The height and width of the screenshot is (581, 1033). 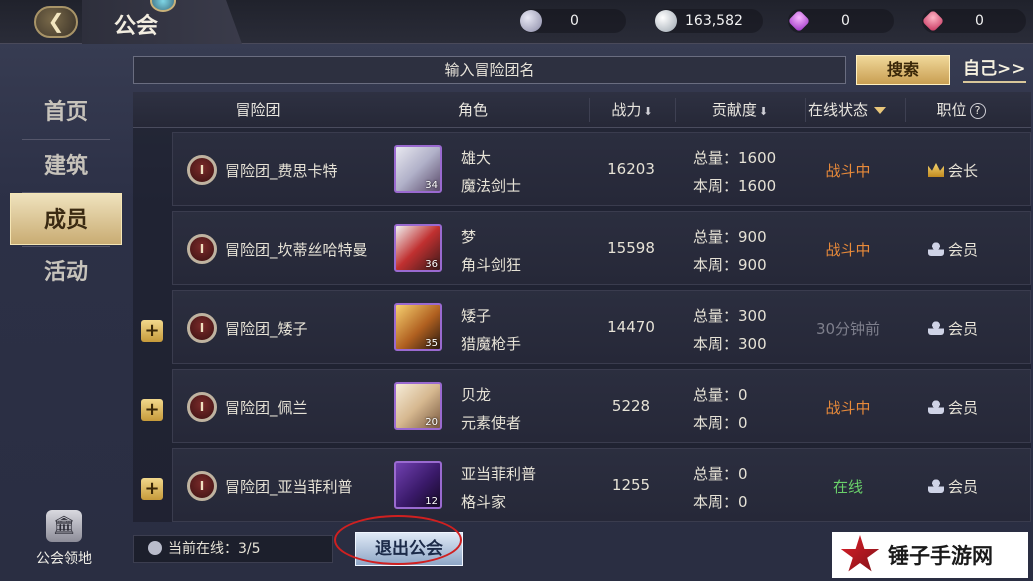 What do you see at coordinates (418, 169) in the screenshot?
I see `character-avatar: 34` at bounding box center [418, 169].